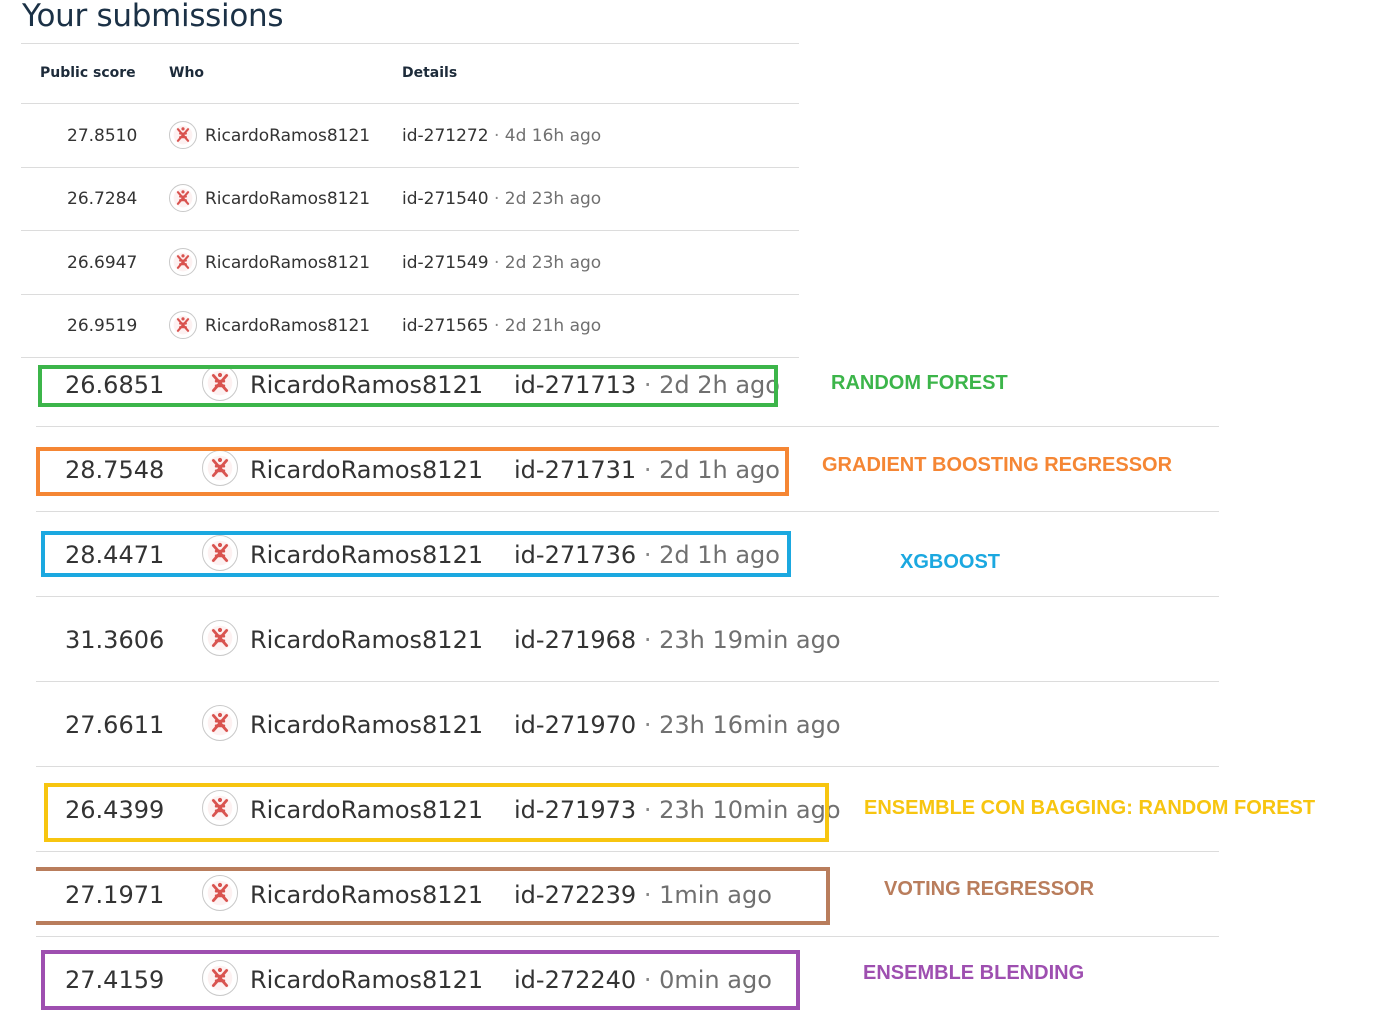  What do you see at coordinates (750, 640) in the screenshot?
I see `submission-time: 23h 19min ago` at bounding box center [750, 640].